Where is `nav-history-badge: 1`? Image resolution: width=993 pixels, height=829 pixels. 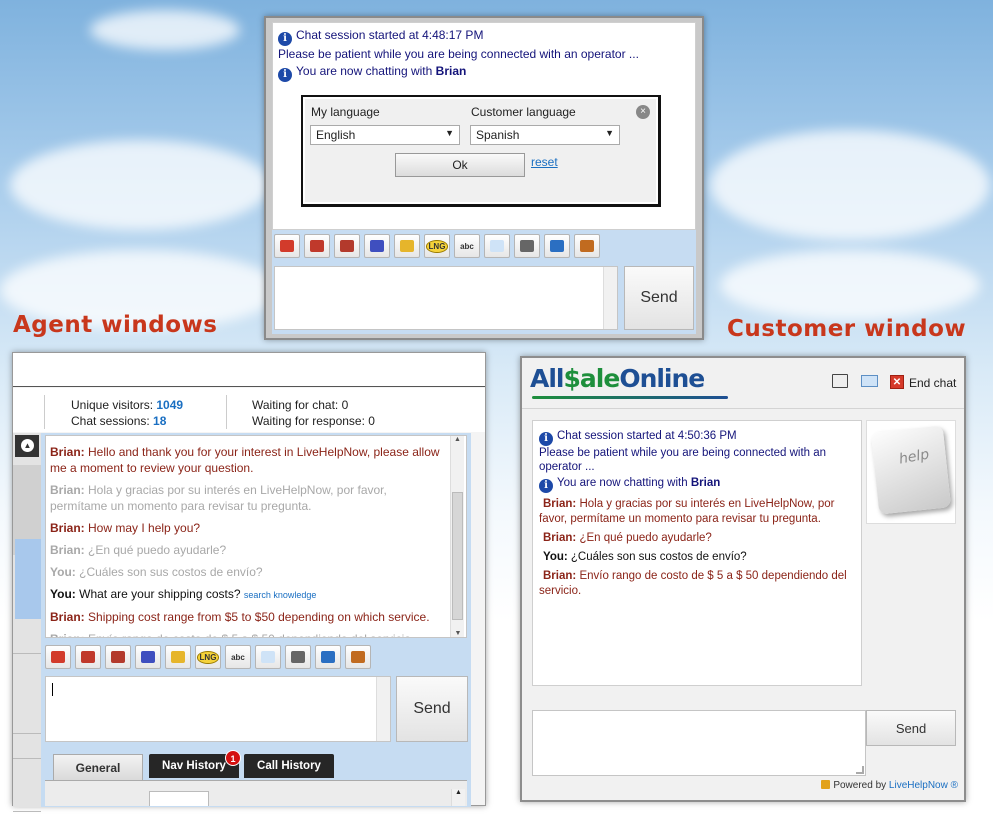 nav-history-badge: 1 is located at coordinates (233, 758).